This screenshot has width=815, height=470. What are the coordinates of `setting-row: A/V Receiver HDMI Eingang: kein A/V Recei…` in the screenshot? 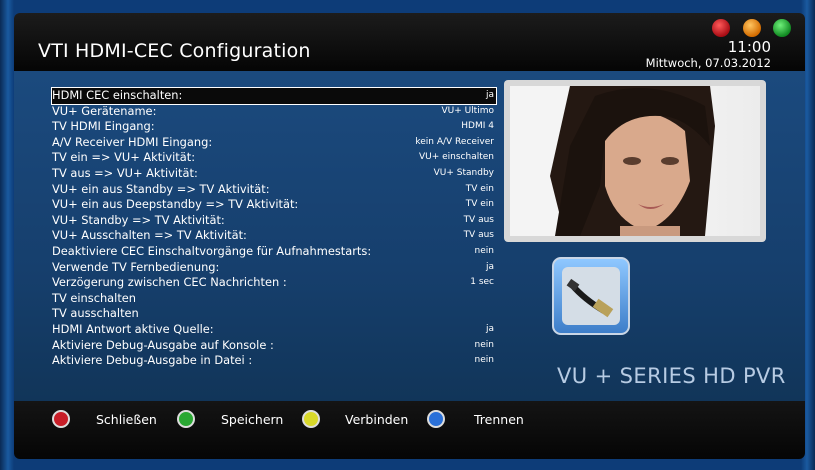 It's located at (274, 143).